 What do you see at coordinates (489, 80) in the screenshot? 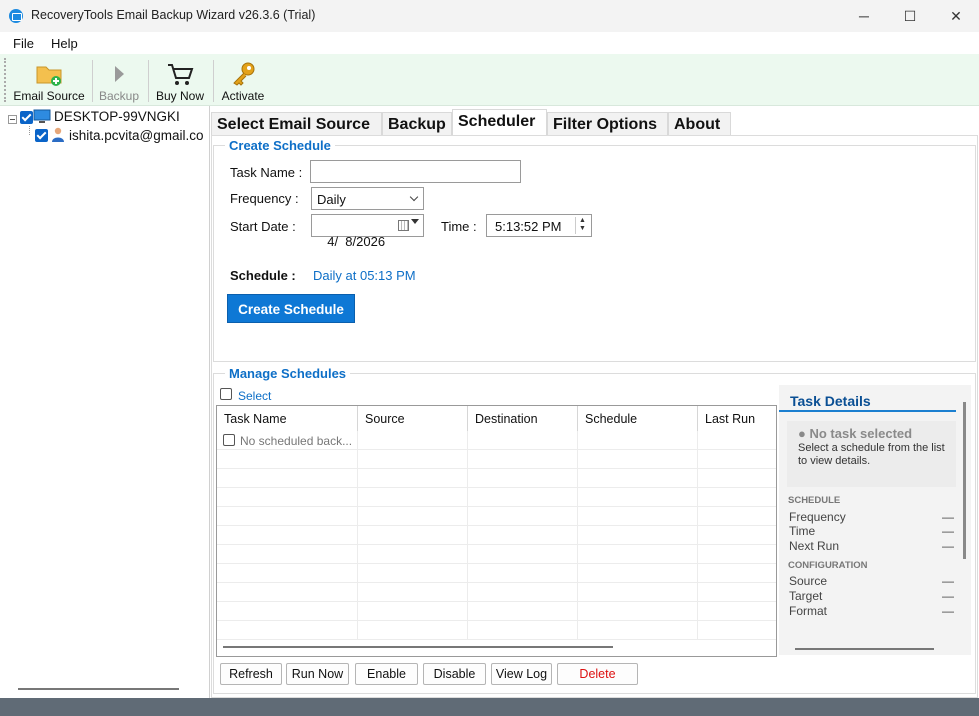
I see `toolbar: Email Source Backup Buy Now Activate` at bounding box center [489, 80].